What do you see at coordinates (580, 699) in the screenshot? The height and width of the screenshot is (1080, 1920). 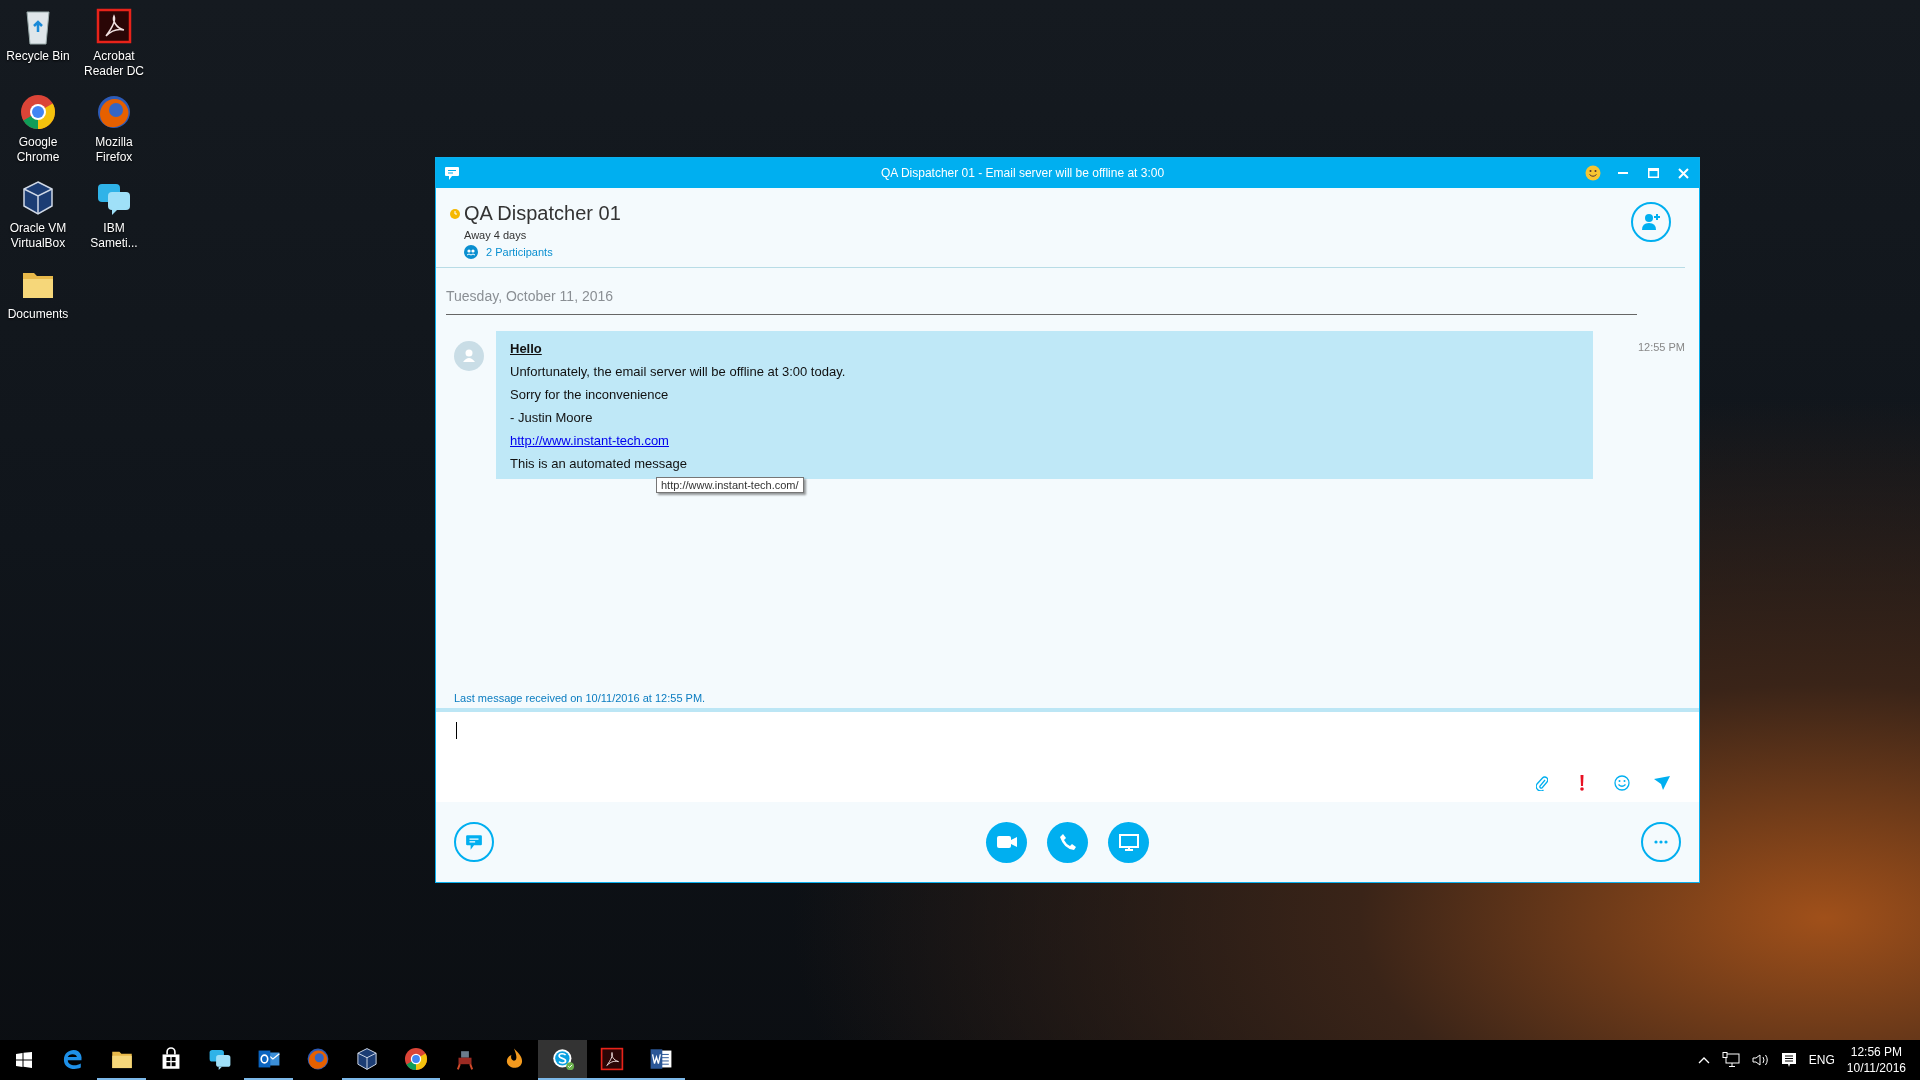 I see `last-message-notice: Last message received on 10/11/2016 at 12:55 PM.` at bounding box center [580, 699].